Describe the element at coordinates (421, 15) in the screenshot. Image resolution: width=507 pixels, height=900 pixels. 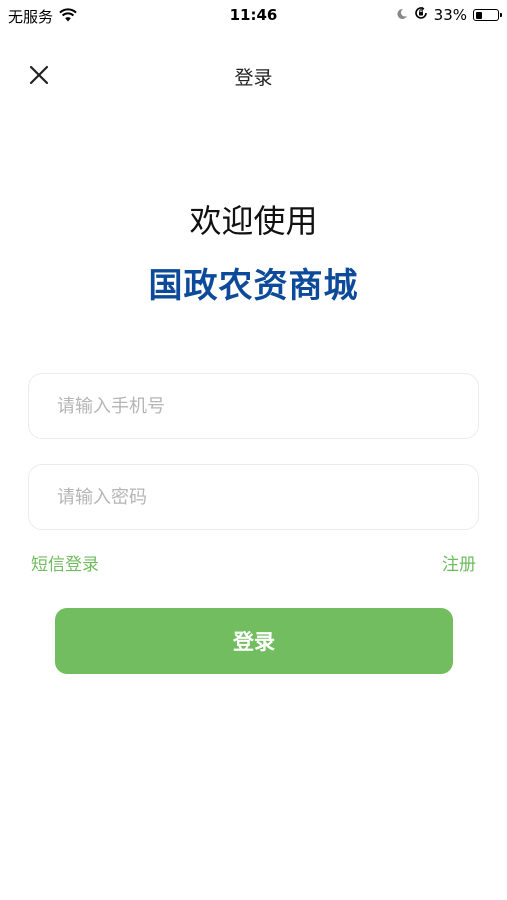
I see `orientation-lock-icon` at that location.